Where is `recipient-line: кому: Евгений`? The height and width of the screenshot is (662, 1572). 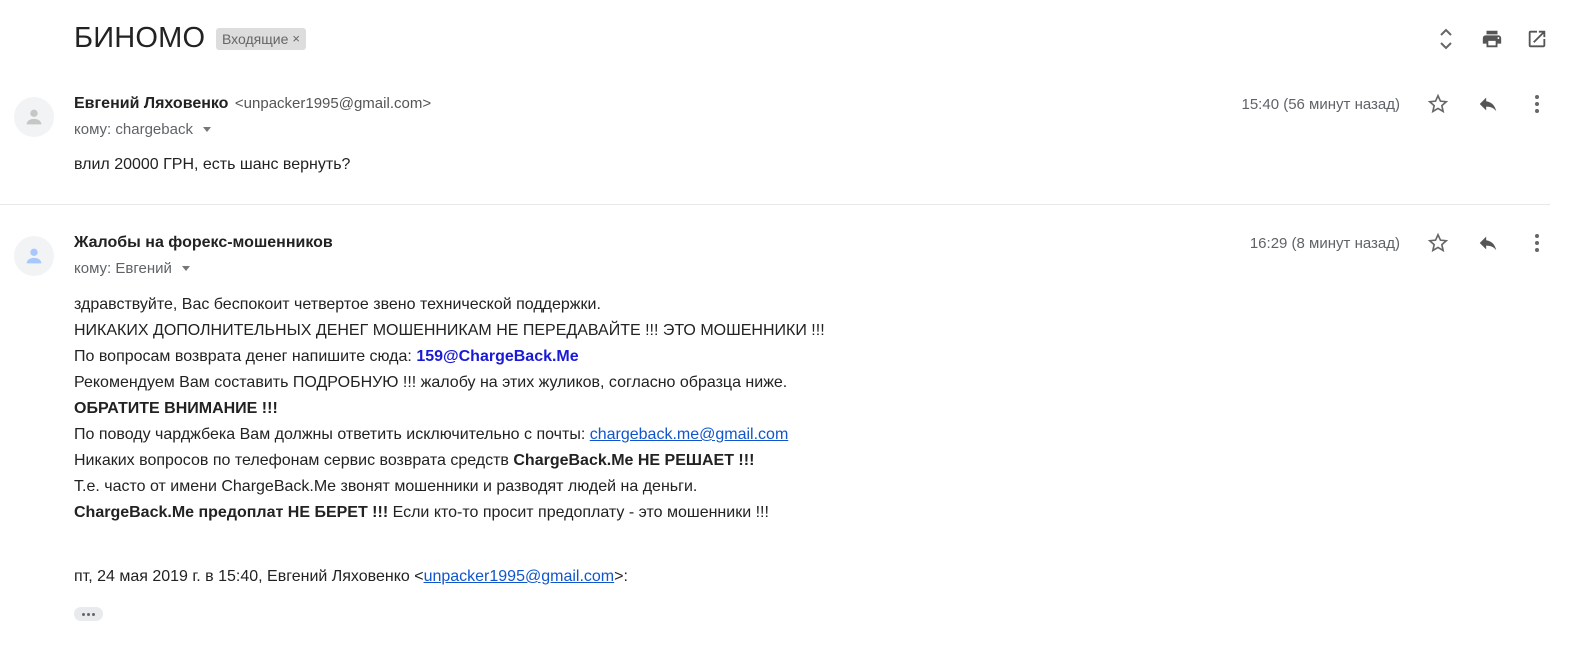 recipient-line: кому: Евгений is located at coordinates (132, 268).